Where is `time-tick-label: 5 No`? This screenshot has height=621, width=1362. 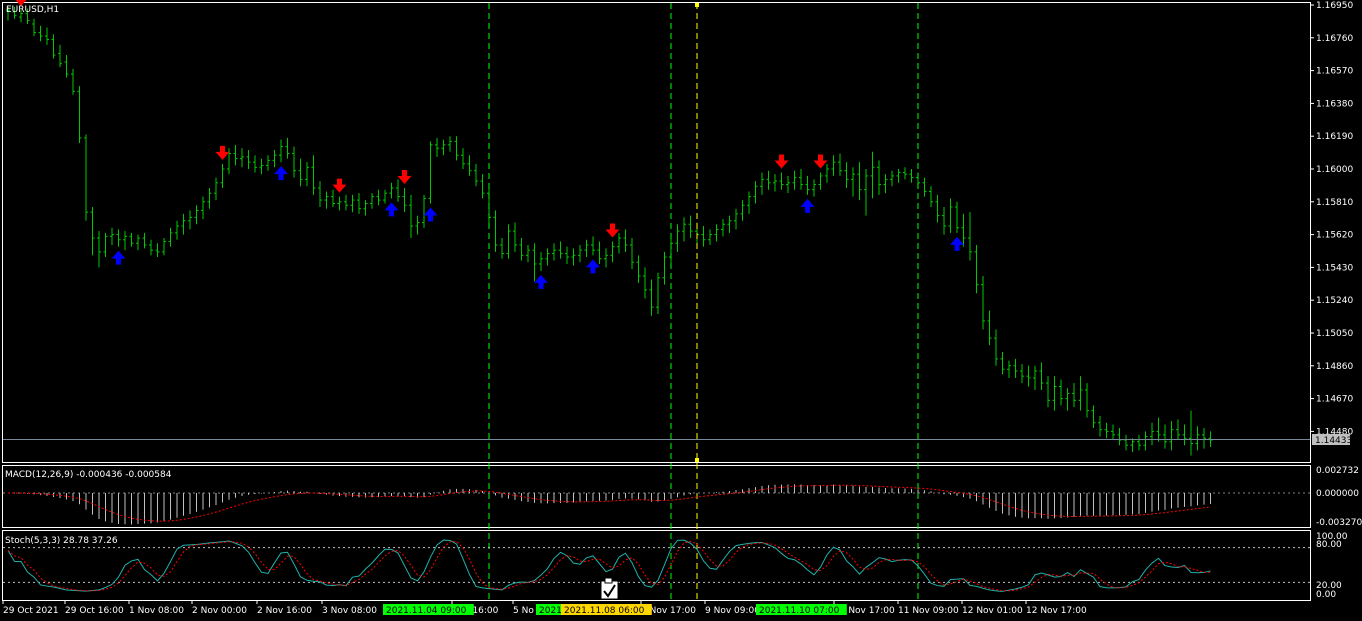 time-tick-label: 5 No is located at coordinates (523, 611).